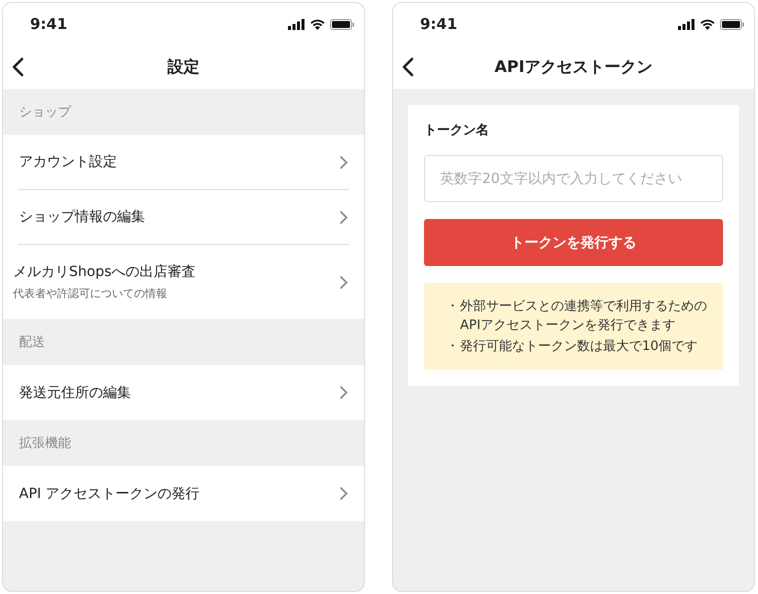  Describe the element at coordinates (573, 67) in the screenshot. I see `screen-title: APIアクセストークン` at that location.